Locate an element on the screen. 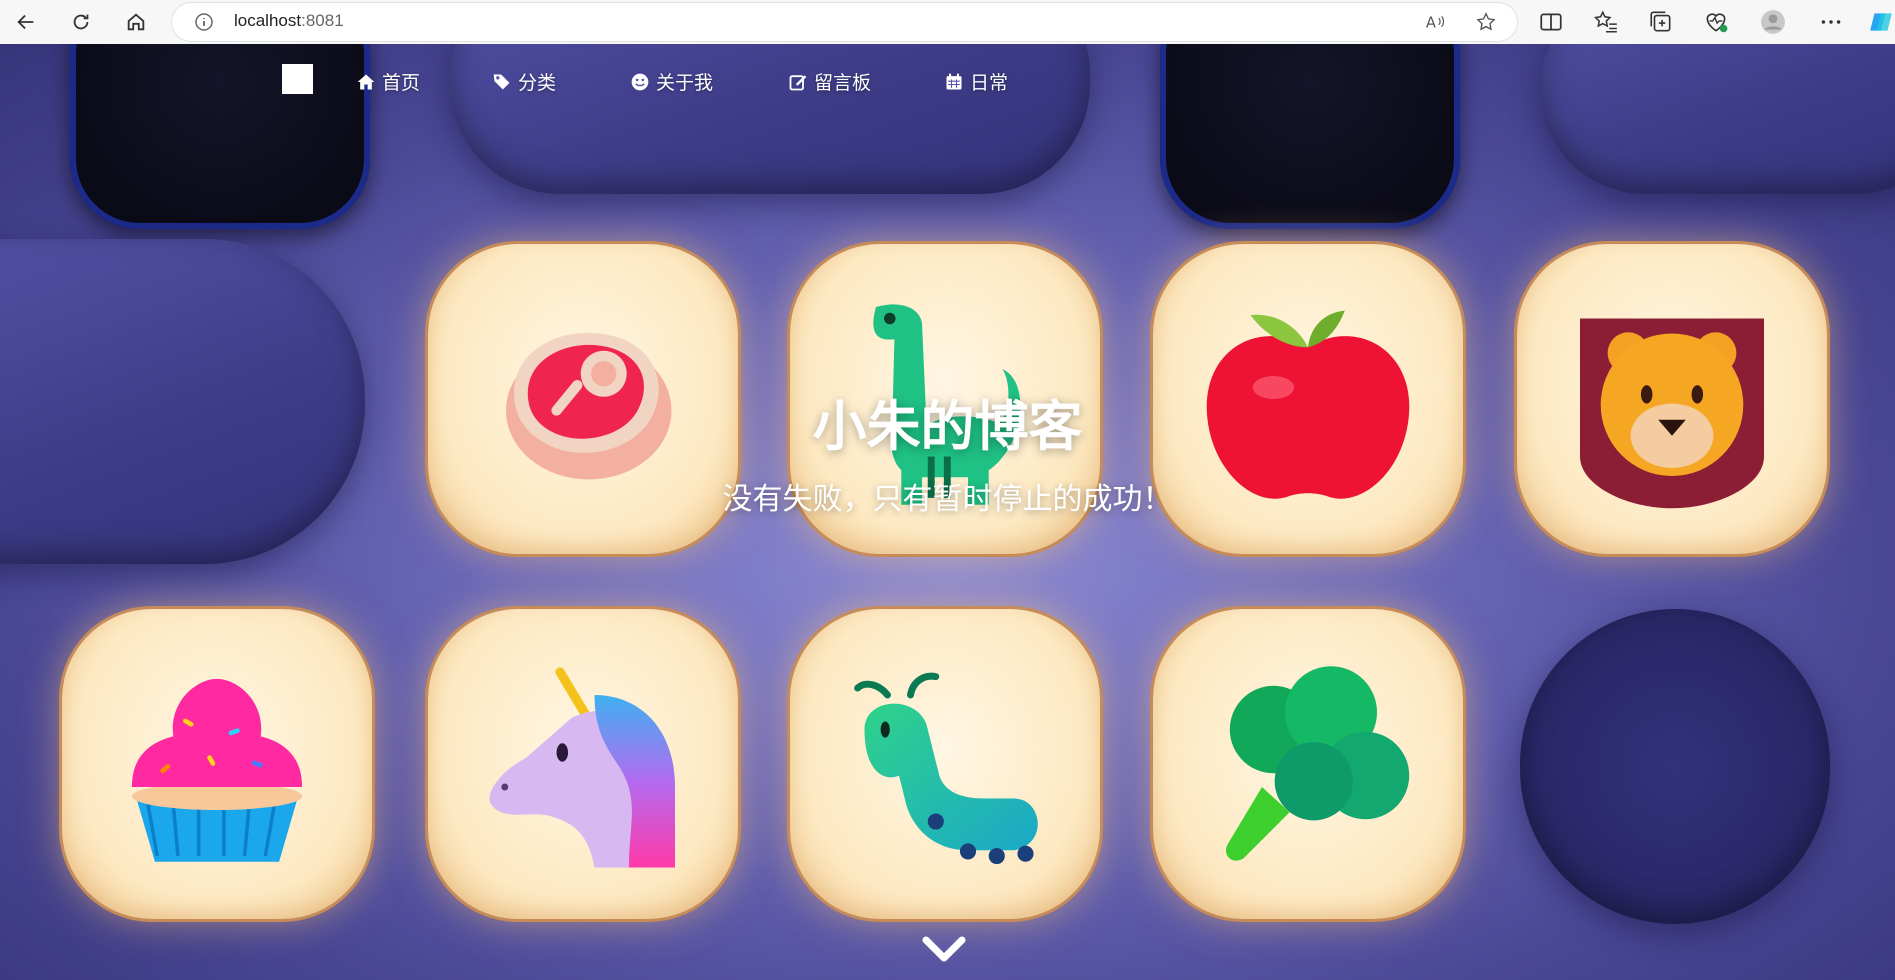  nav-item-home: 首页 is located at coordinates (388, 81).